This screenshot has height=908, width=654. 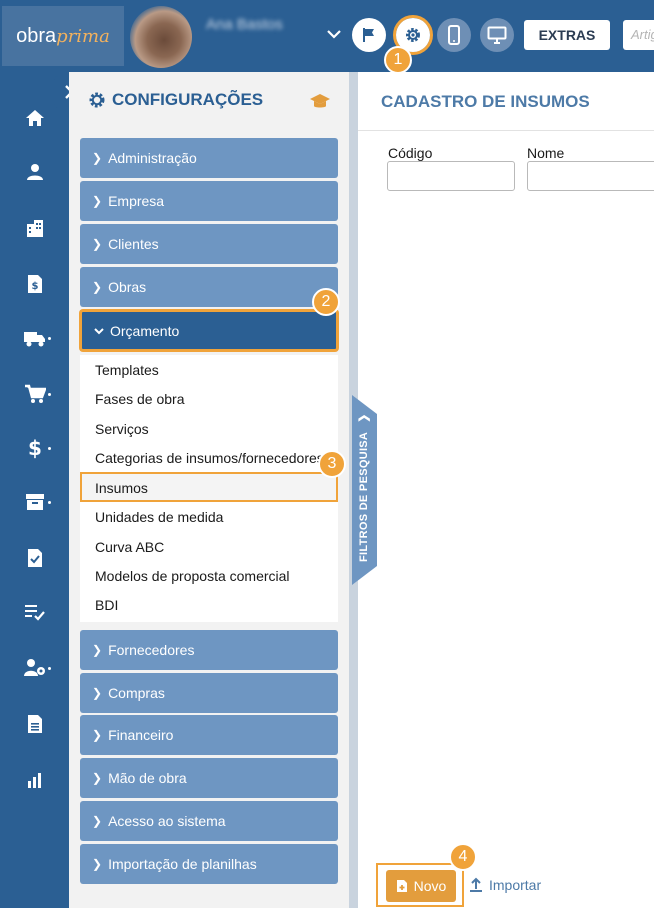 I want to click on novo-label: Novo, so click(x=430, y=886).